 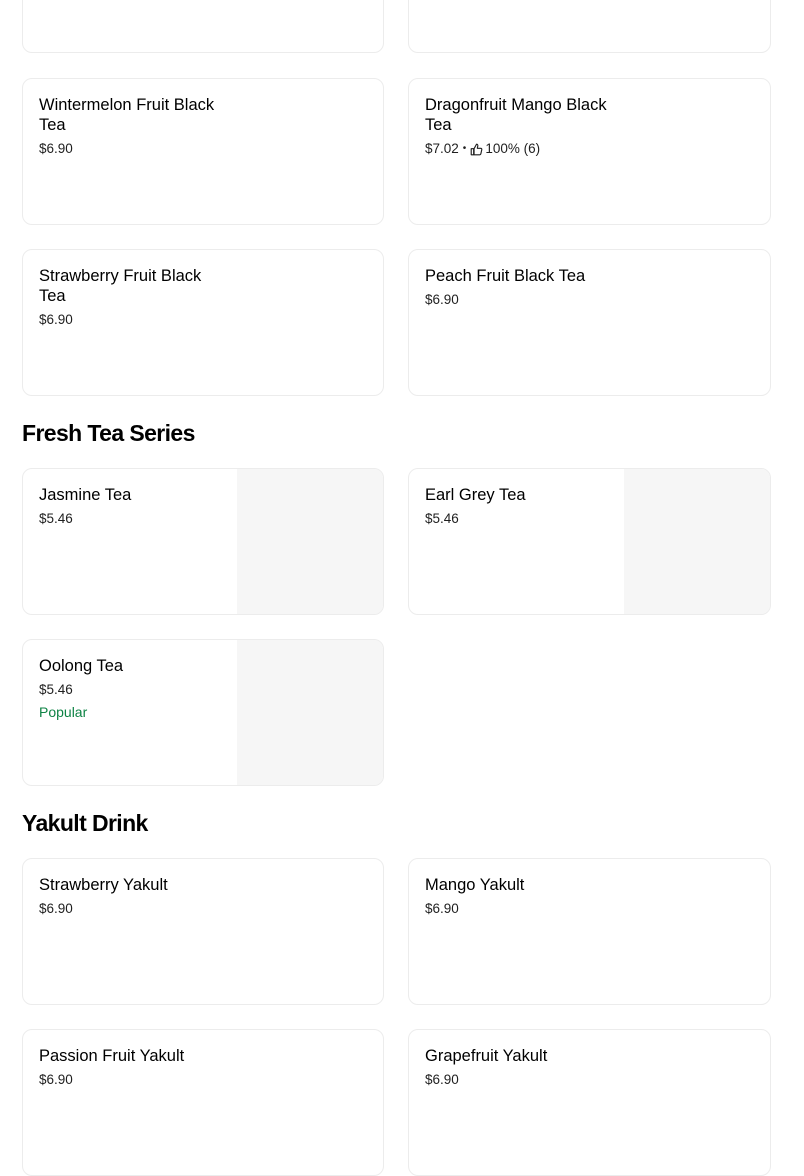 What do you see at coordinates (516, 115) in the screenshot?
I see `item-name: Dragonfruit Mango Black Tea` at bounding box center [516, 115].